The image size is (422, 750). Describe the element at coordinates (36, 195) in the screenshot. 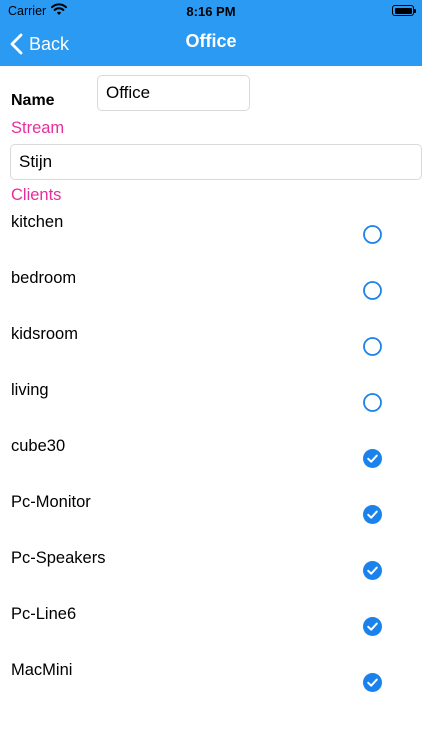

I see `clients-label: Clients` at that location.